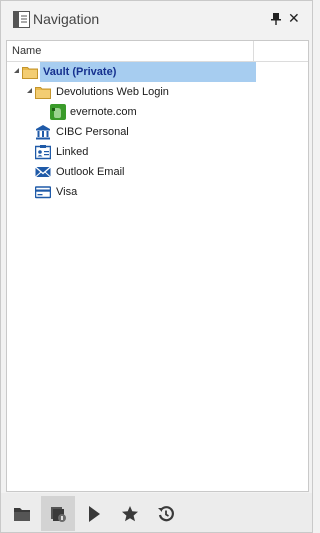  What do you see at coordinates (90, 172) in the screenshot?
I see `tree-item-label: Outlook Email` at bounding box center [90, 172].